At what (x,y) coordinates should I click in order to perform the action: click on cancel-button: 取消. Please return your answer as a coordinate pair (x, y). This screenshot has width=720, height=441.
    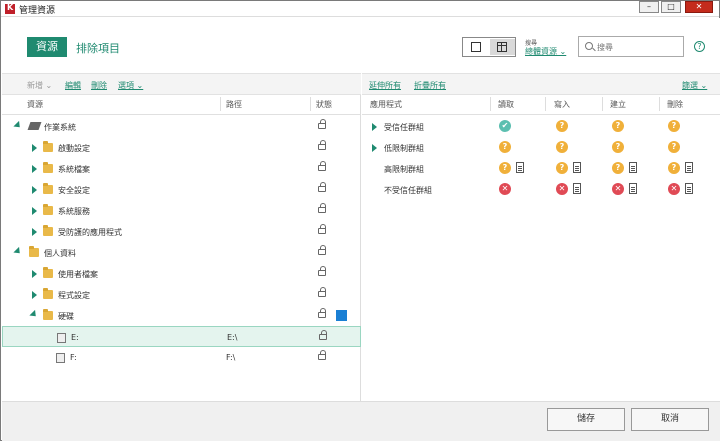
    Looking at the image, I should click on (670, 419).